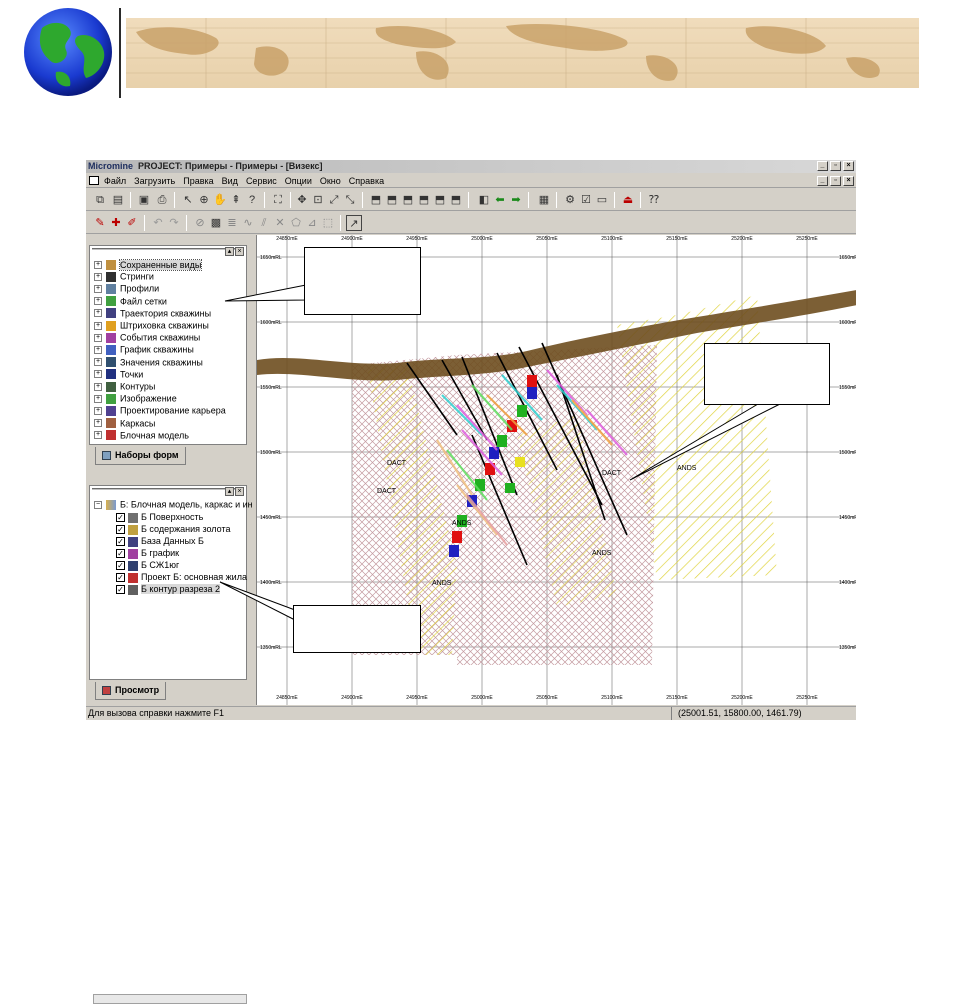  Describe the element at coordinates (357, 629) in the screenshot. I see `callout-box-display` at that location.